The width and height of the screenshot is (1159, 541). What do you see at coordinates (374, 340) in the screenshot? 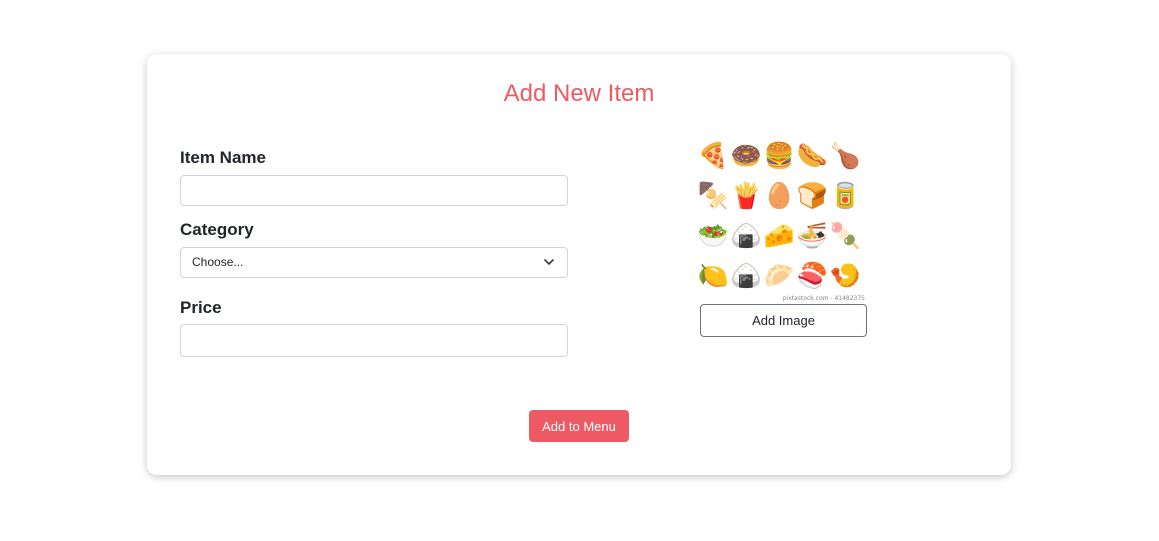
I see `price-input` at bounding box center [374, 340].